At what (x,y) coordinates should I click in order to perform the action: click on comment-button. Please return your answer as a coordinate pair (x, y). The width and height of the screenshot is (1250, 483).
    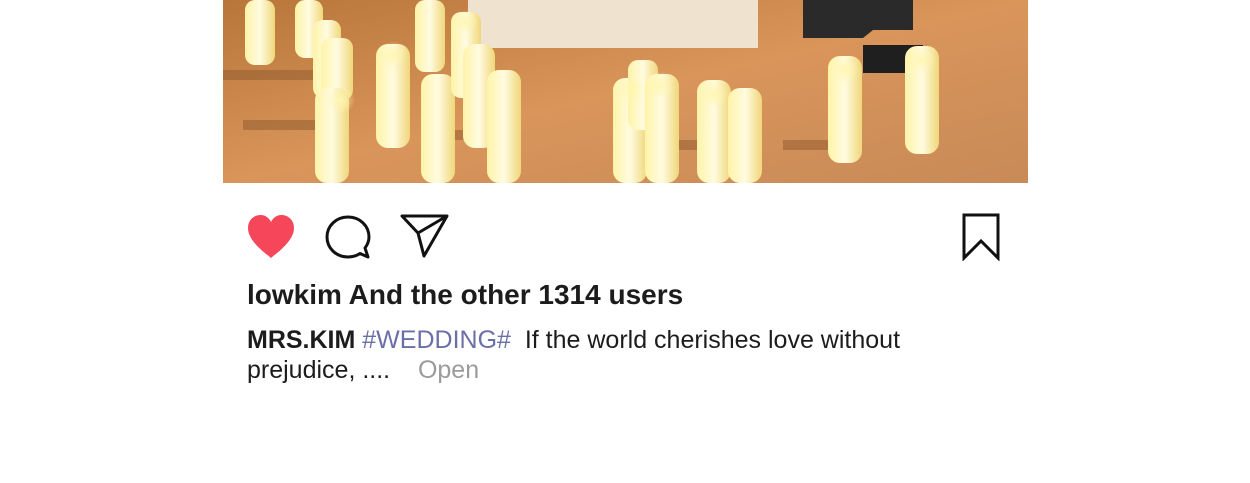
    Looking at the image, I should click on (348, 237).